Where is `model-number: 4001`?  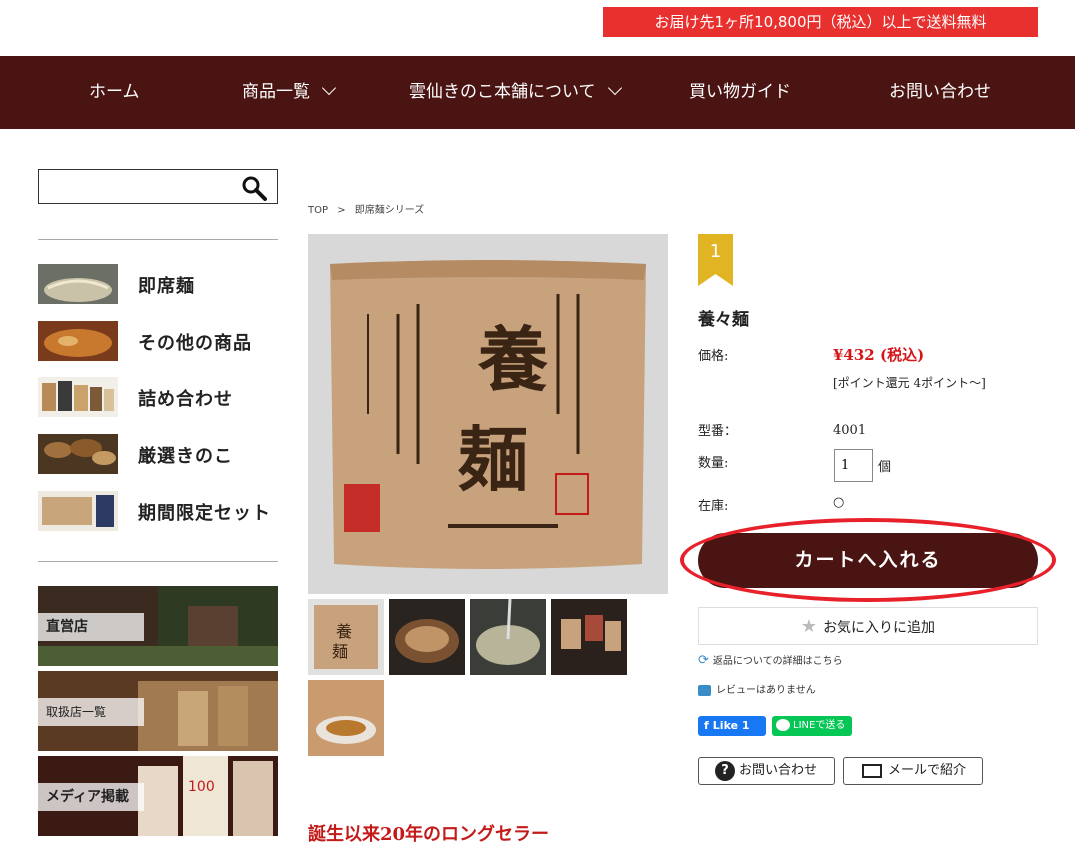
model-number: 4001 is located at coordinates (850, 430).